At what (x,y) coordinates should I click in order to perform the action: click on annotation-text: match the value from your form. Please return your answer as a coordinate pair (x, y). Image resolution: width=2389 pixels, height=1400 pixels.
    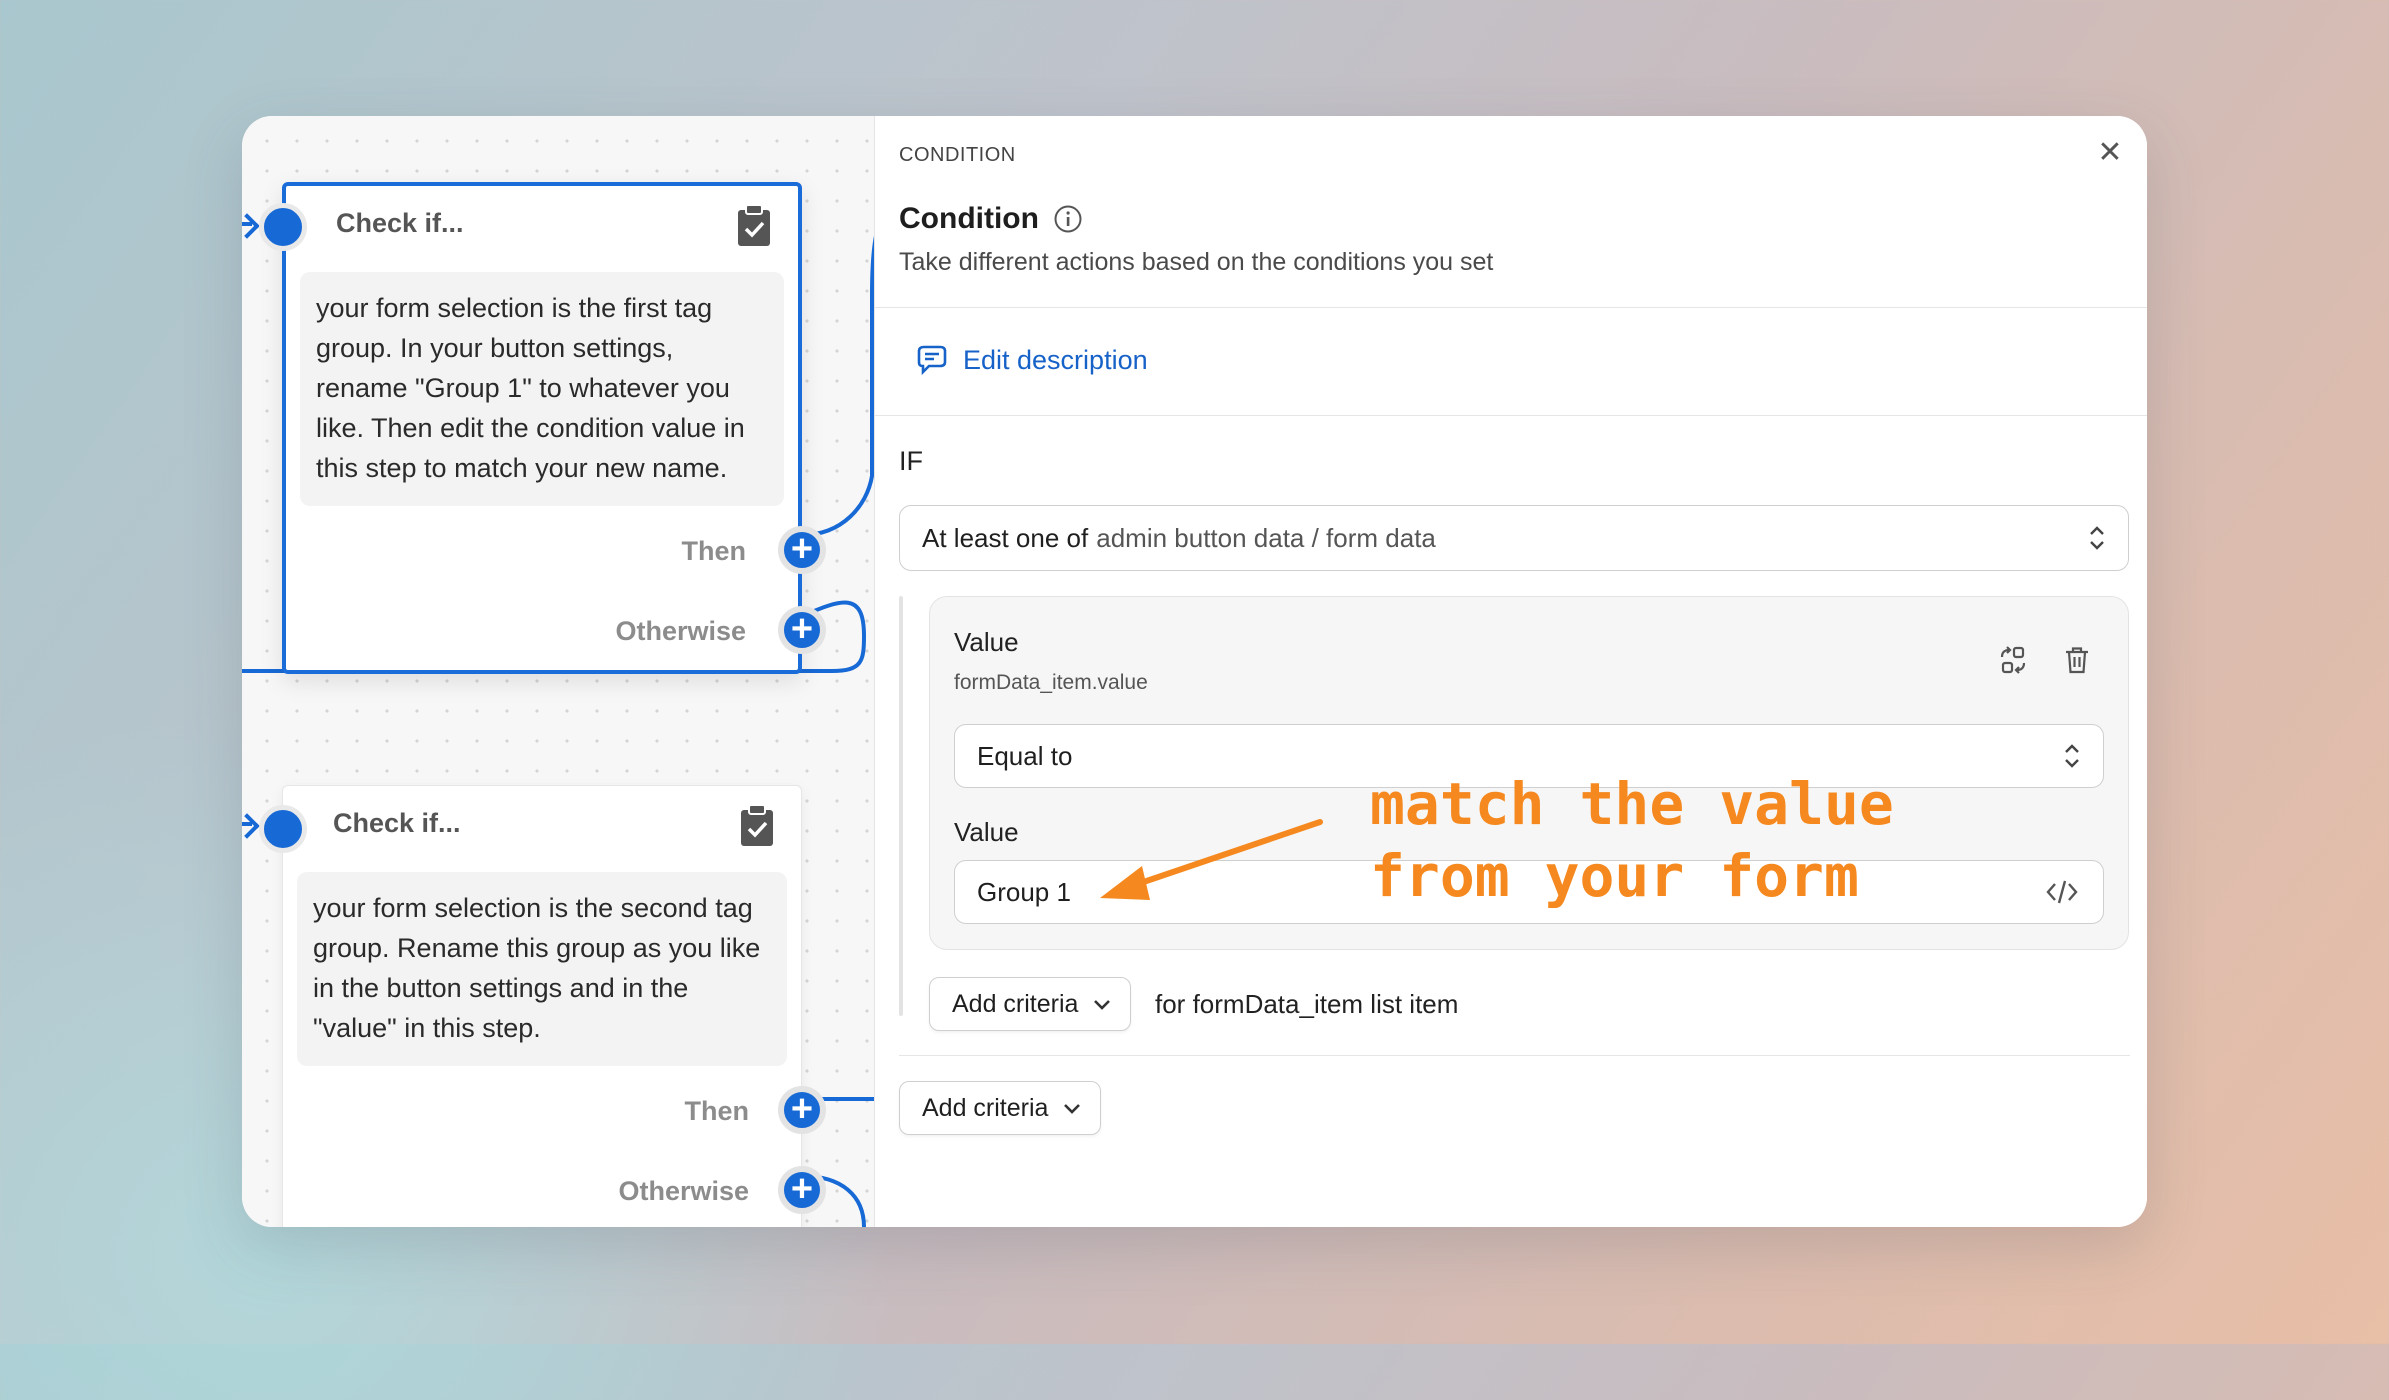
    Looking at the image, I should click on (1632, 840).